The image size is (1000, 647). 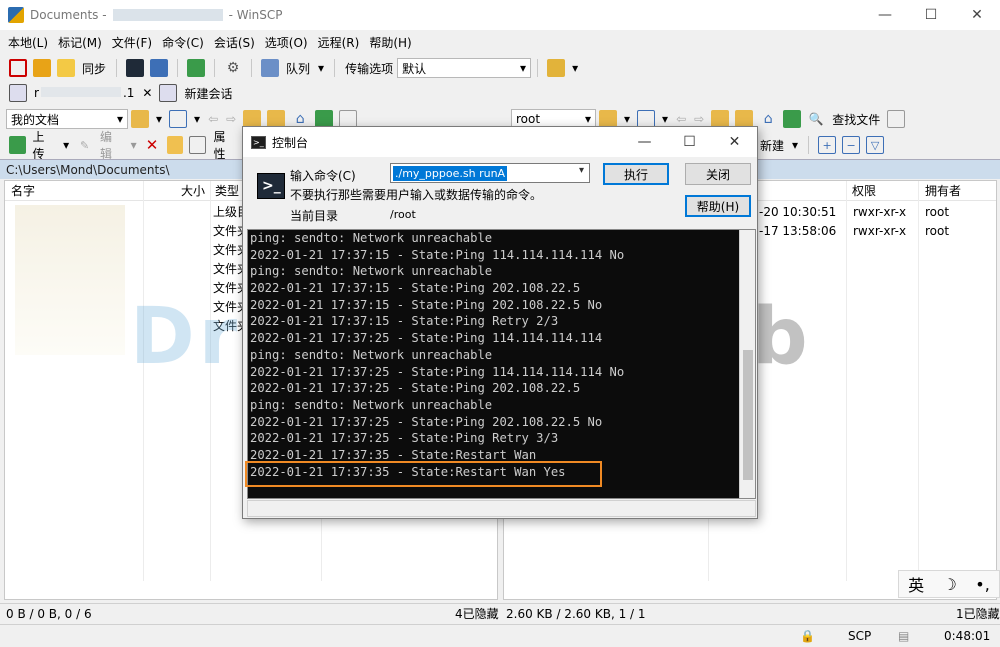 What do you see at coordinates (167, 15) in the screenshot?
I see `redacted-title` at bounding box center [167, 15].